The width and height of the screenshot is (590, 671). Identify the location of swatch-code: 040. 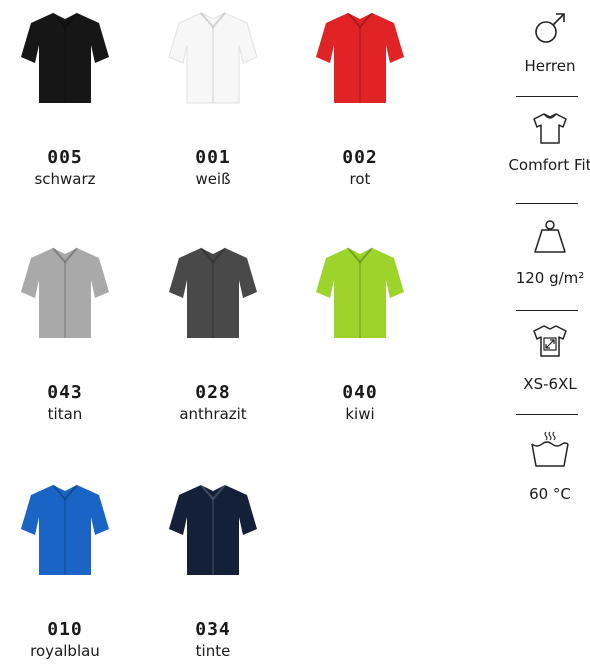
(360, 392).